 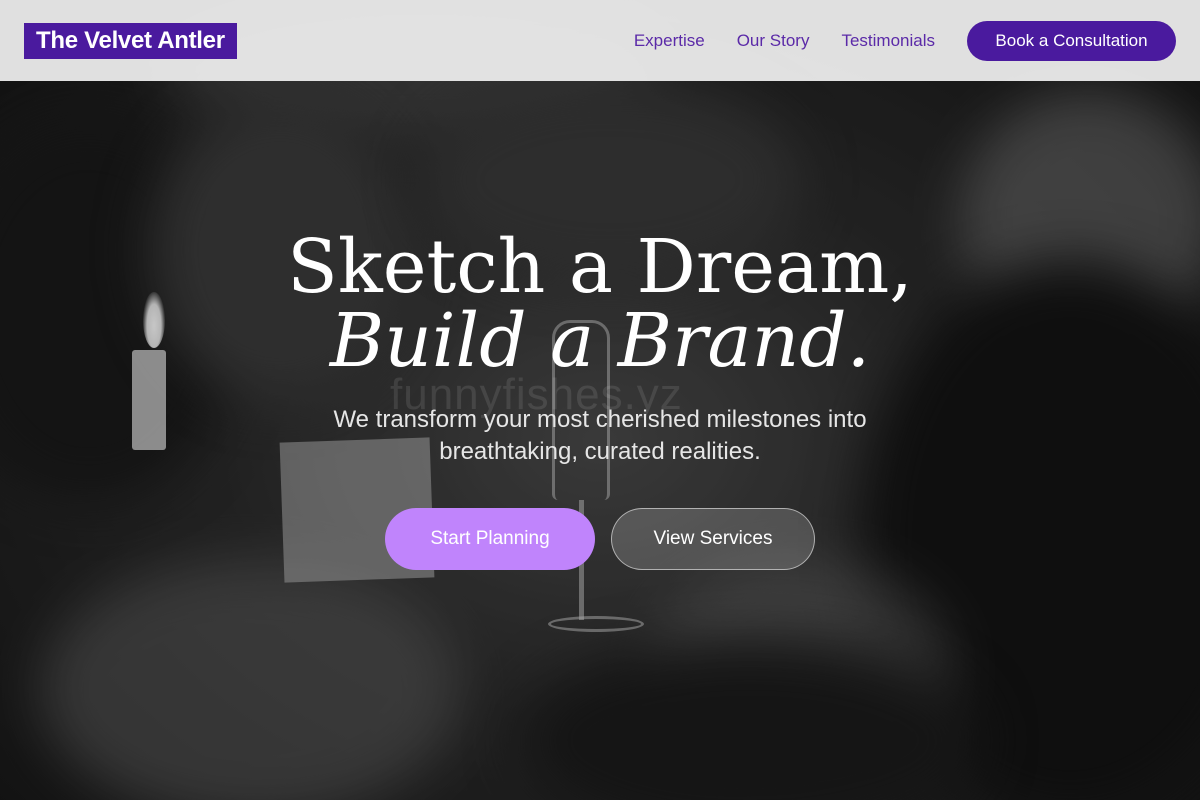 I want to click on nav-link-testimonials: Testimonials, so click(x=888, y=41).